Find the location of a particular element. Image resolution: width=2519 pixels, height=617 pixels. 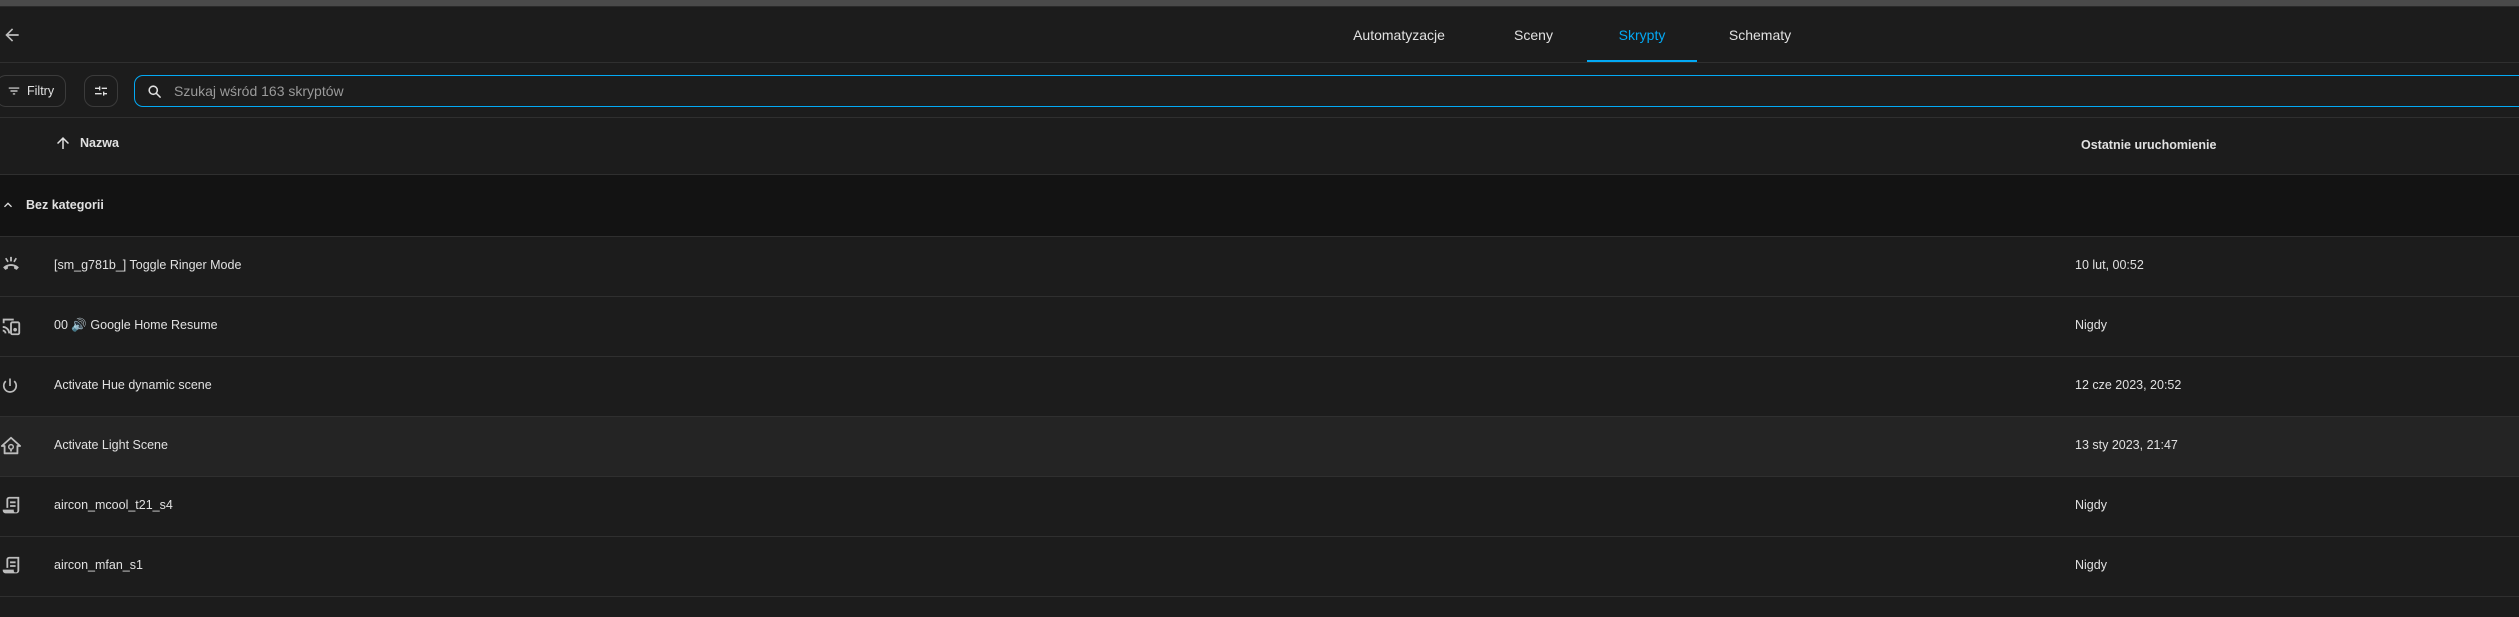

search-icon is located at coordinates (154, 91).